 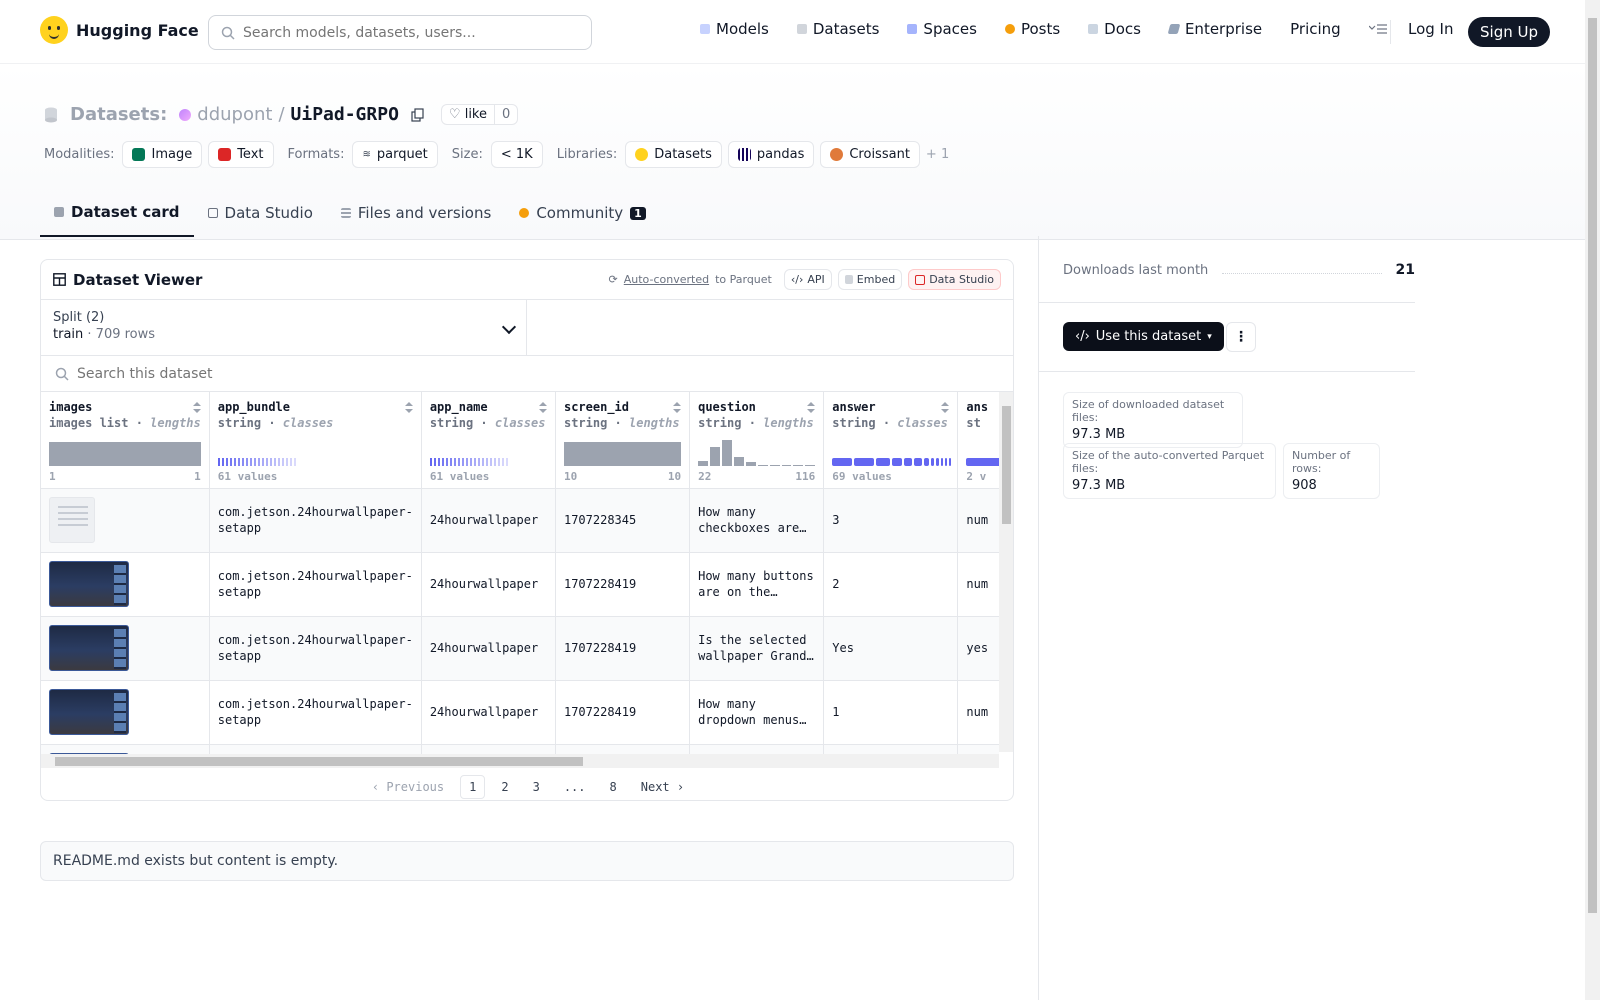 I want to click on tab-community: Community 1, so click(x=582, y=215).